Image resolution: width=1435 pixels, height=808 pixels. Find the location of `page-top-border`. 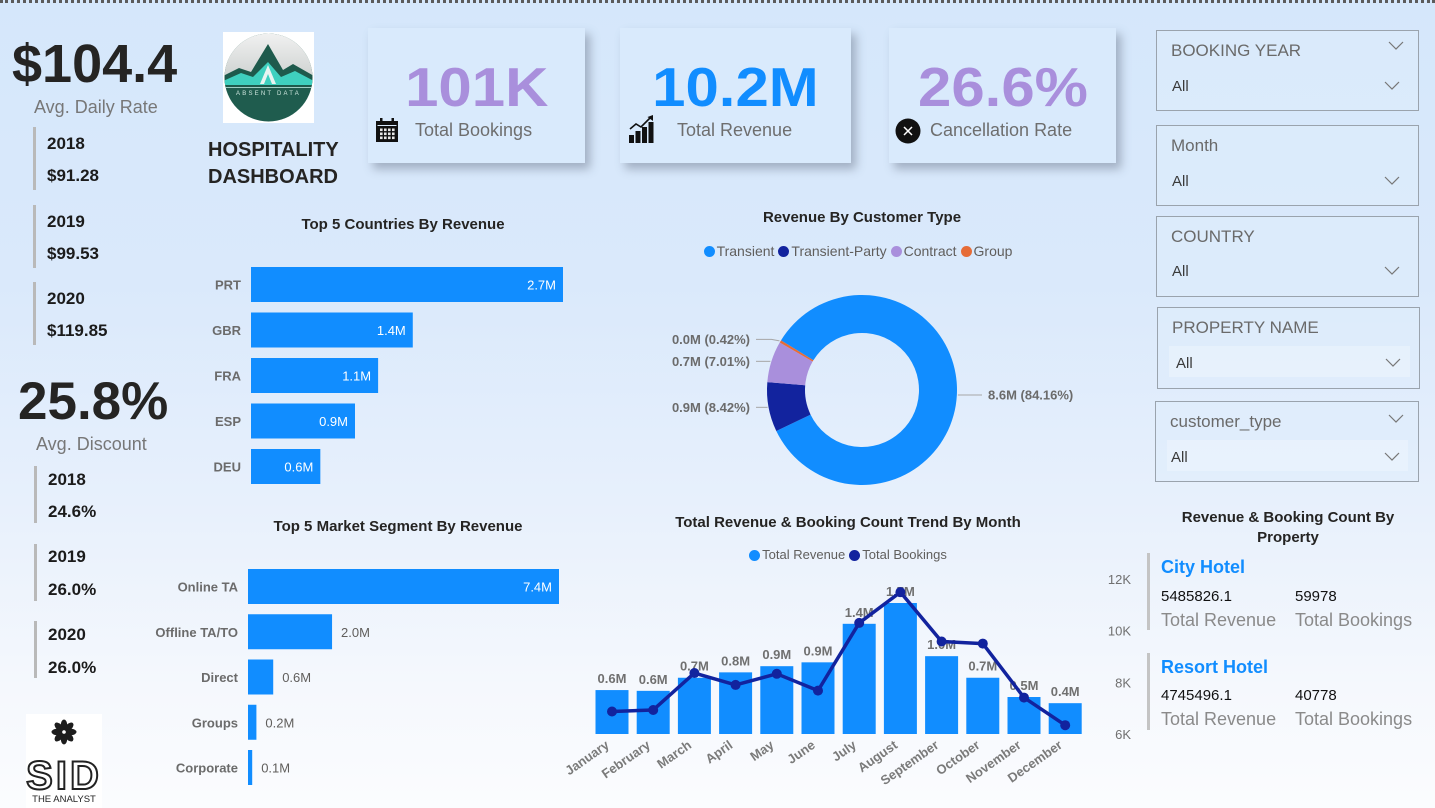

page-top-border is located at coordinates (717, 1).